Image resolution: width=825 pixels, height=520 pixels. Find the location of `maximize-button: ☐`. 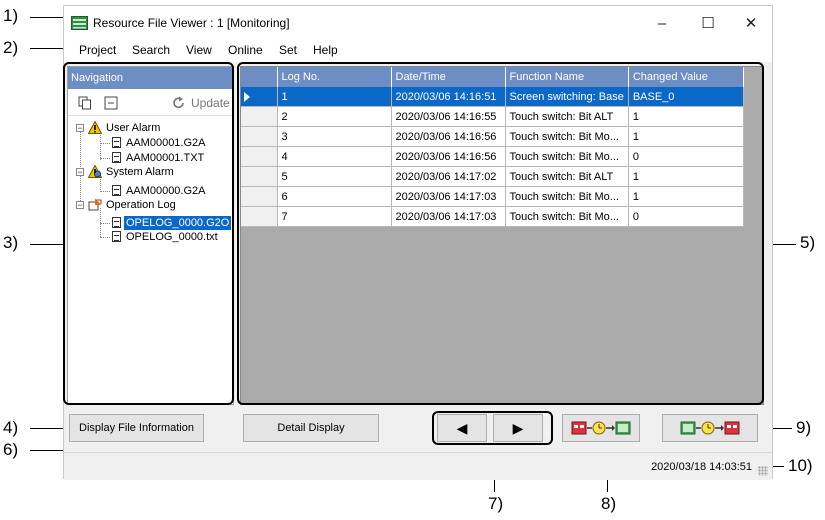

maximize-button: ☐ is located at coordinates (708, 23).